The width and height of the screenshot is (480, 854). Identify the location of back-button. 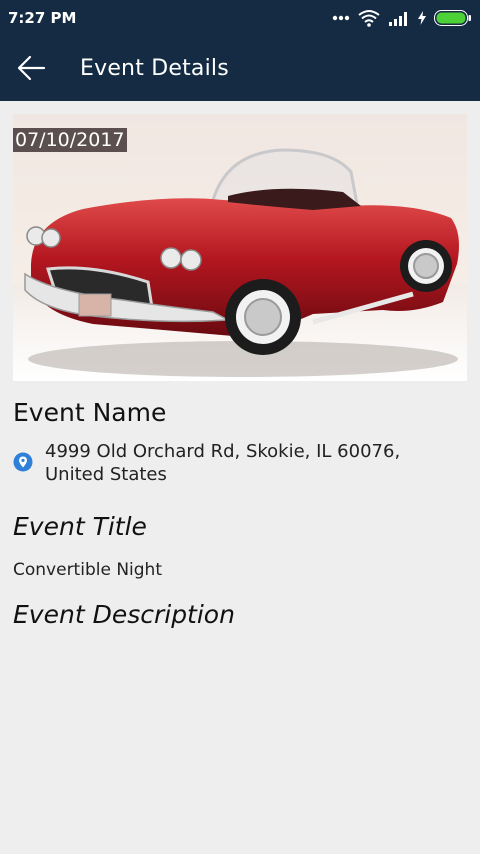
(33, 68).